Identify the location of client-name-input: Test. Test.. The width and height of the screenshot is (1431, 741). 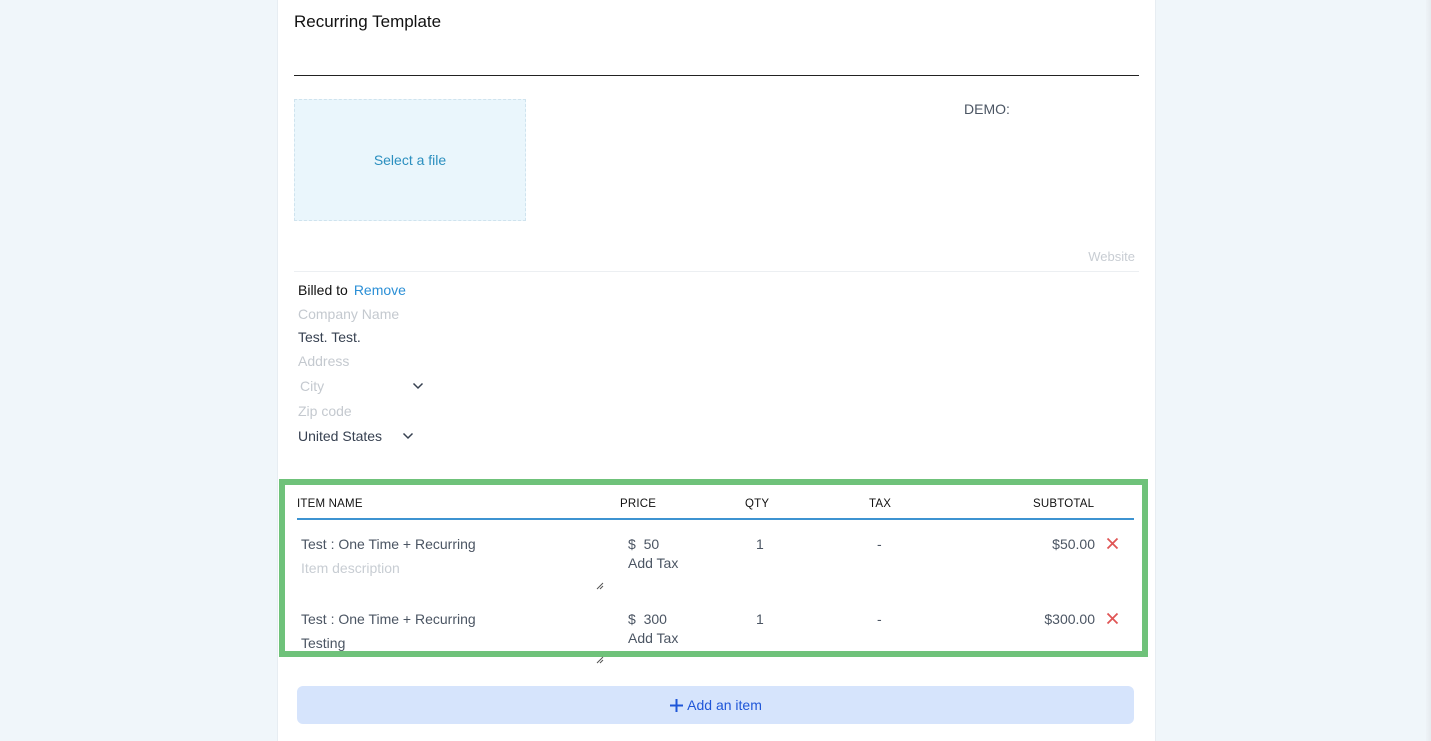
(329, 337).